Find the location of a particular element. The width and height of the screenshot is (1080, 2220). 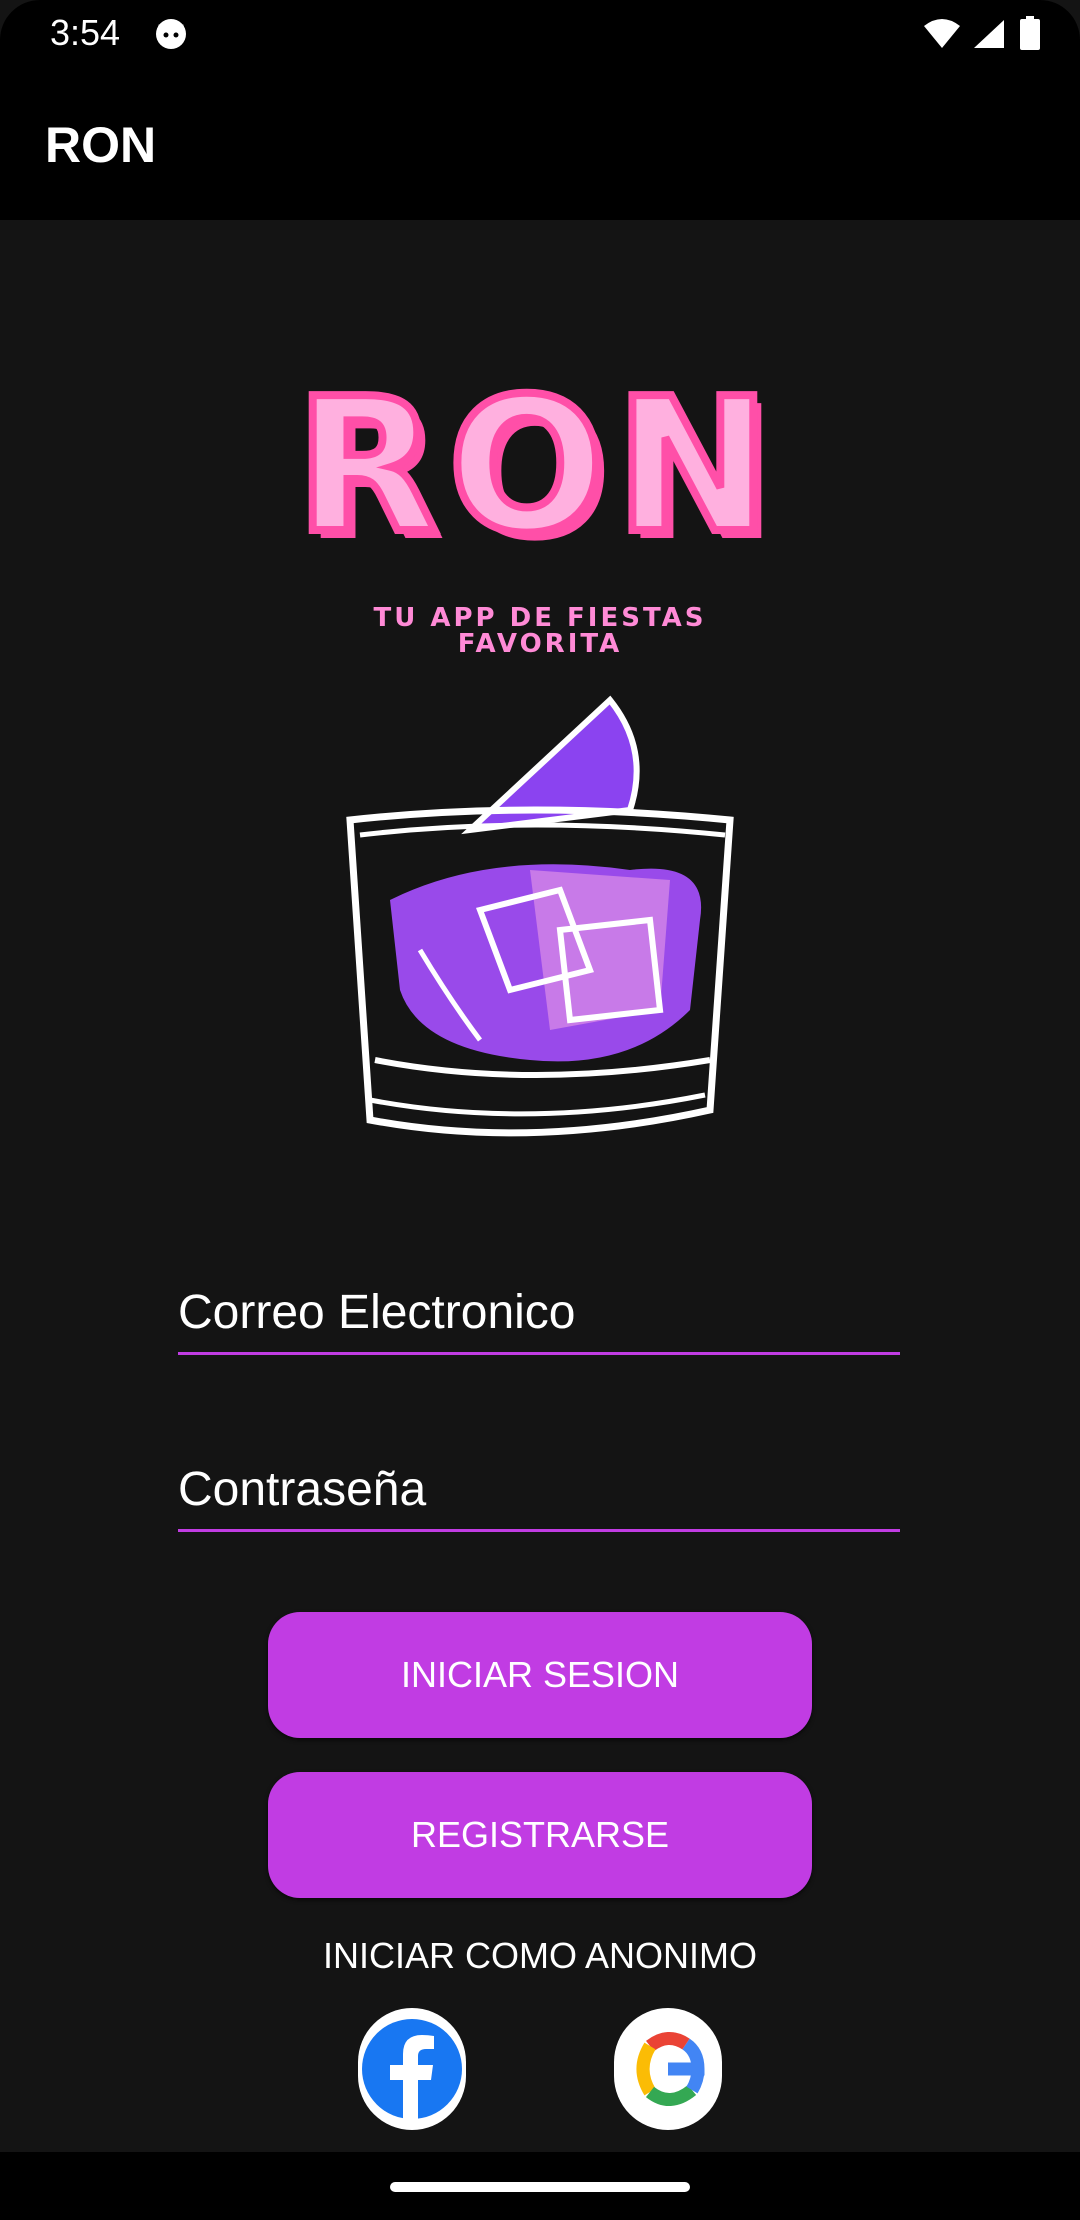

password-placeholder: Contraseña is located at coordinates (302, 1489).